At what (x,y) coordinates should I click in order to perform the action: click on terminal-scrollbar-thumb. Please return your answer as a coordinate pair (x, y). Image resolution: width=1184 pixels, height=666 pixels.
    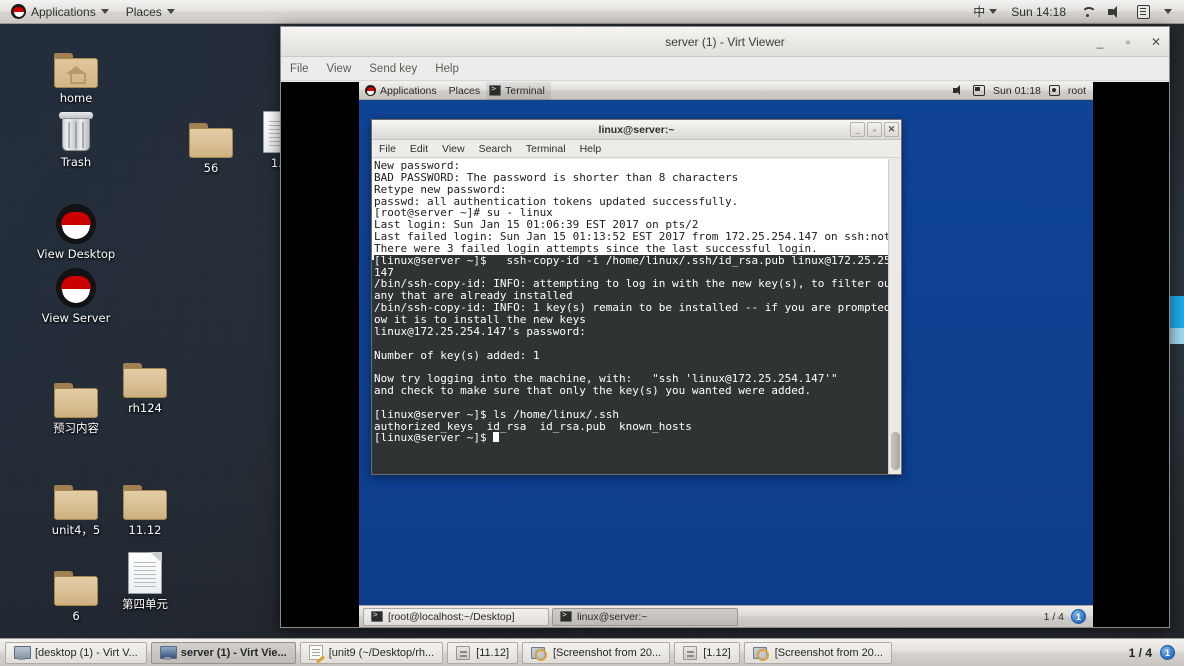
    Looking at the image, I should click on (895, 451).